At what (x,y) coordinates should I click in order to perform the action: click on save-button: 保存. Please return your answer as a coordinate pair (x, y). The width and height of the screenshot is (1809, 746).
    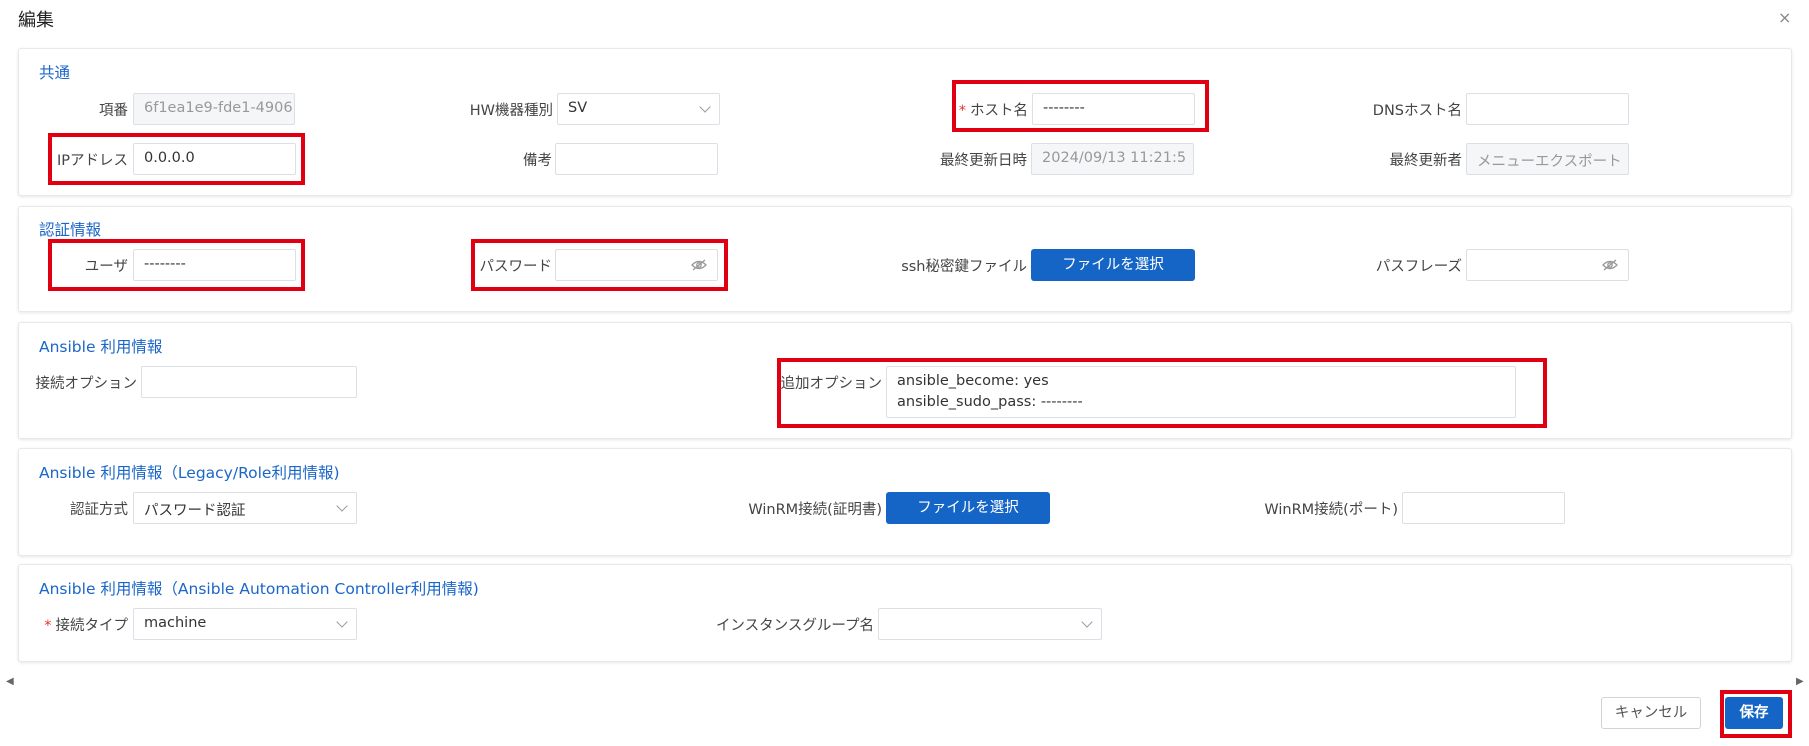
    Looking at the image, I should click on (1754, 713).